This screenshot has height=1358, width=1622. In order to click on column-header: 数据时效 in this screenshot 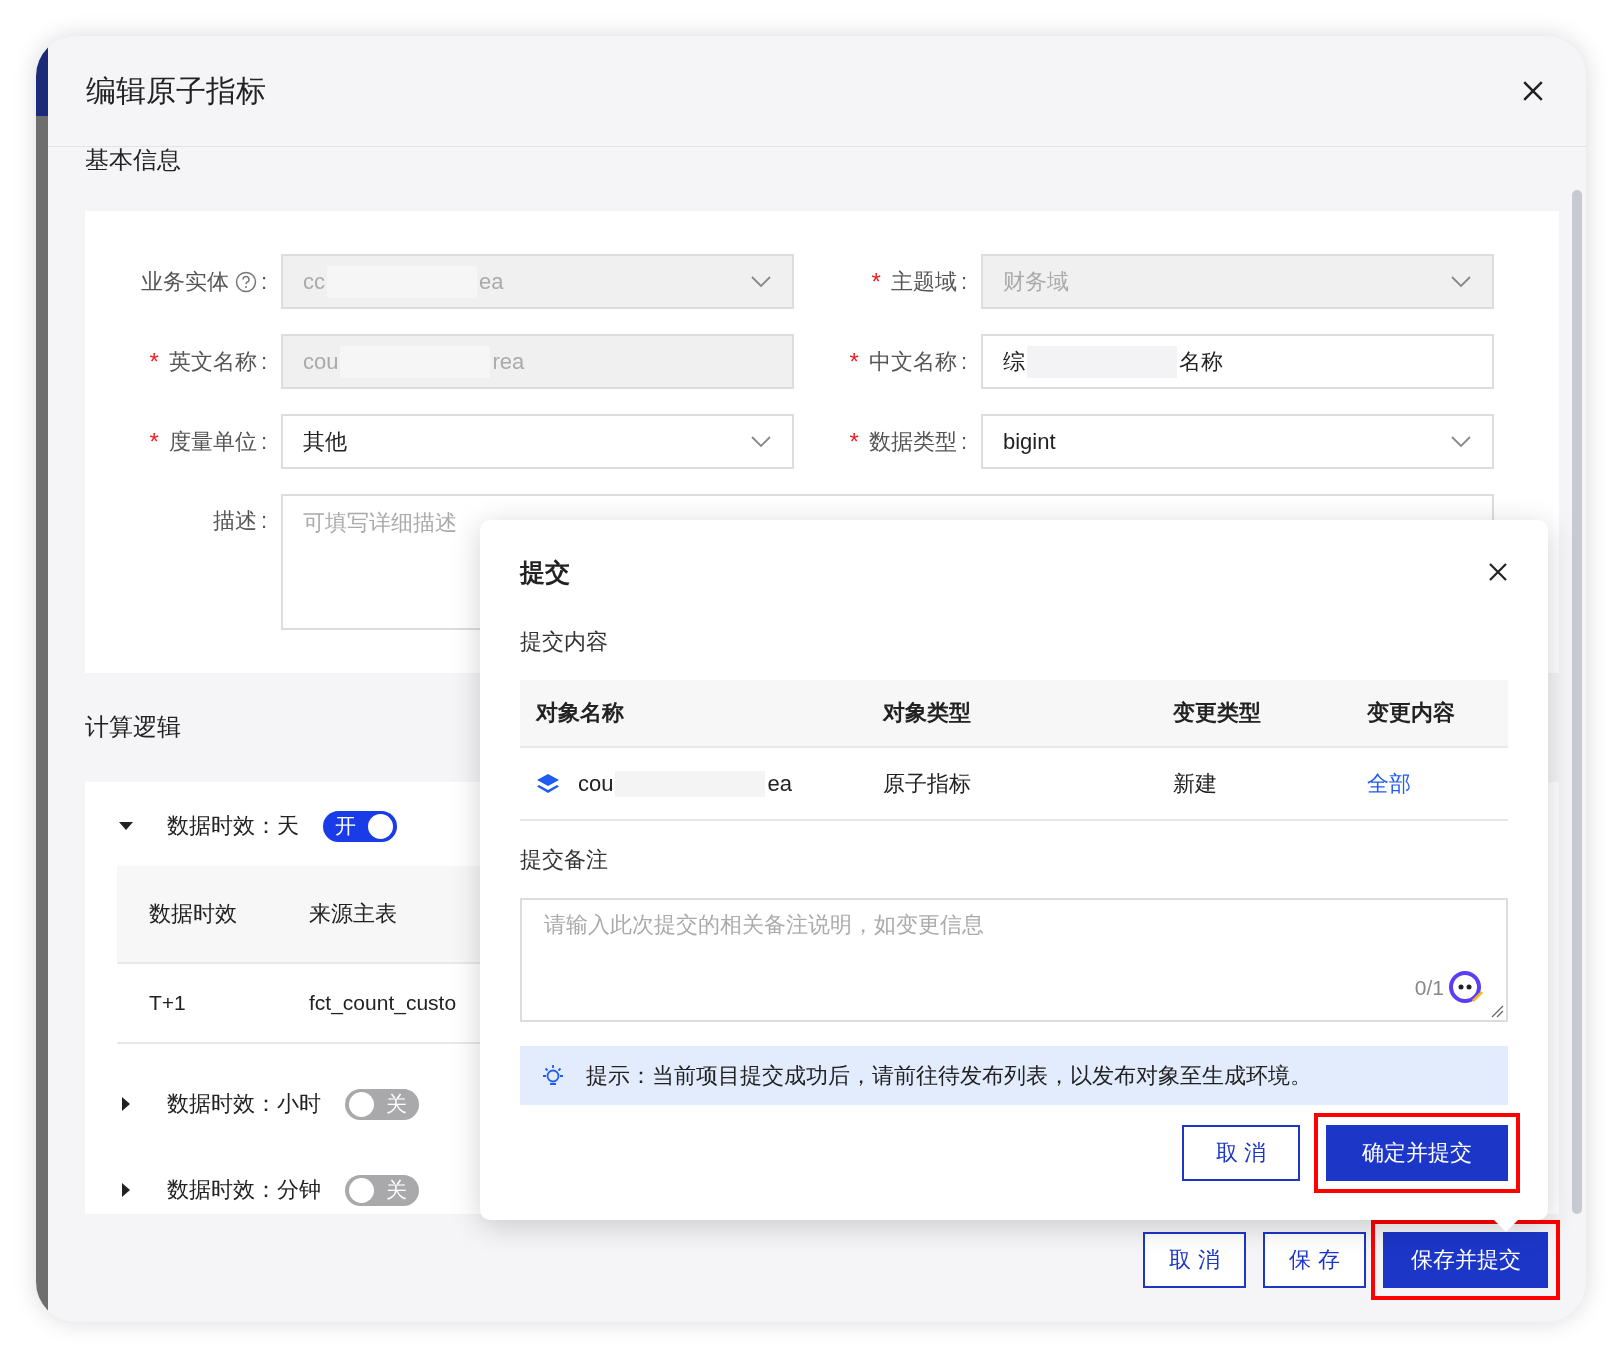, I will do `click(193, 914)`.